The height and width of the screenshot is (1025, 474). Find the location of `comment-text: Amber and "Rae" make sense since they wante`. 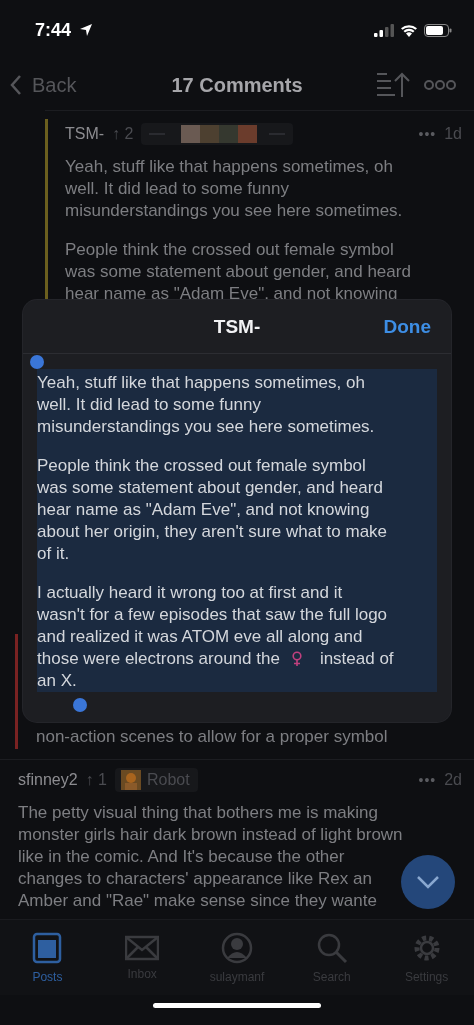

comment-text: Amber and "Rae" make sense since they wante is located at coordinates (197, 901).